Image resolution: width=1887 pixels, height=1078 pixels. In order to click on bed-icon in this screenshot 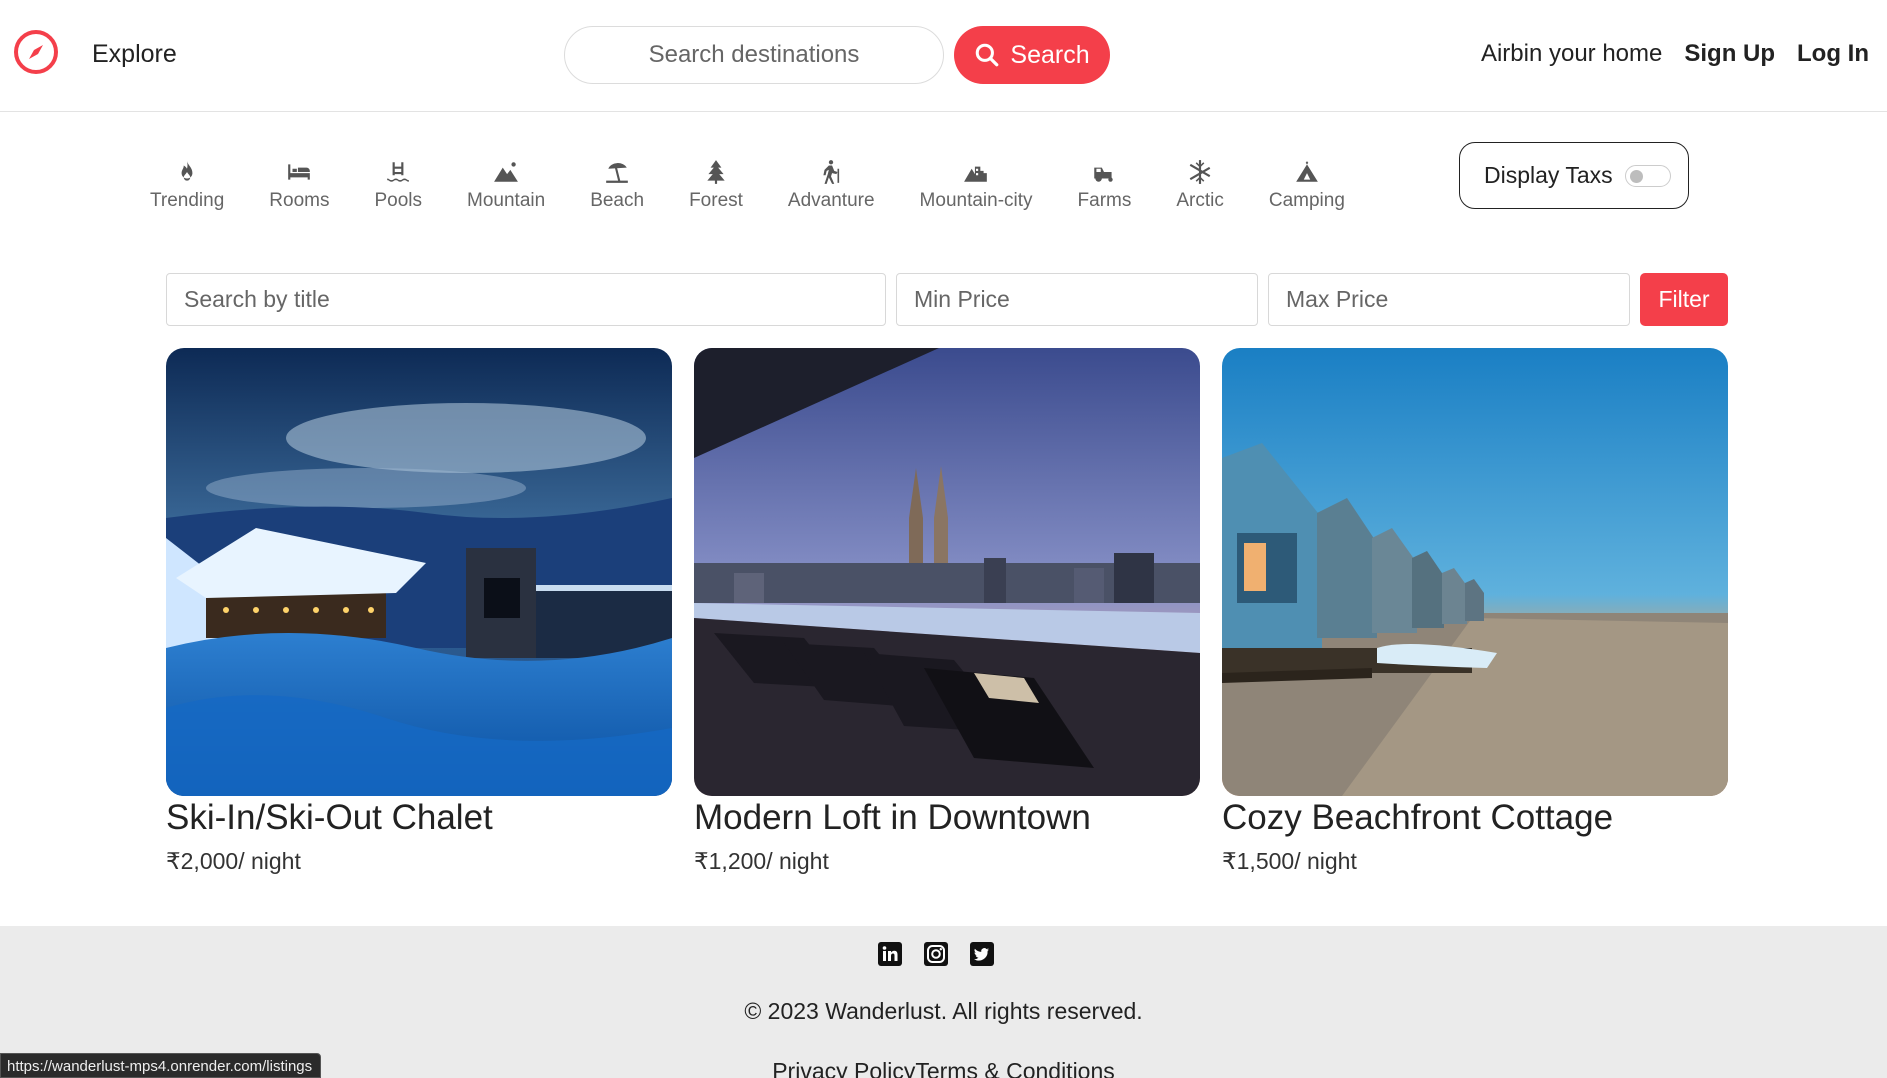, I will do `click(299, 172)`.